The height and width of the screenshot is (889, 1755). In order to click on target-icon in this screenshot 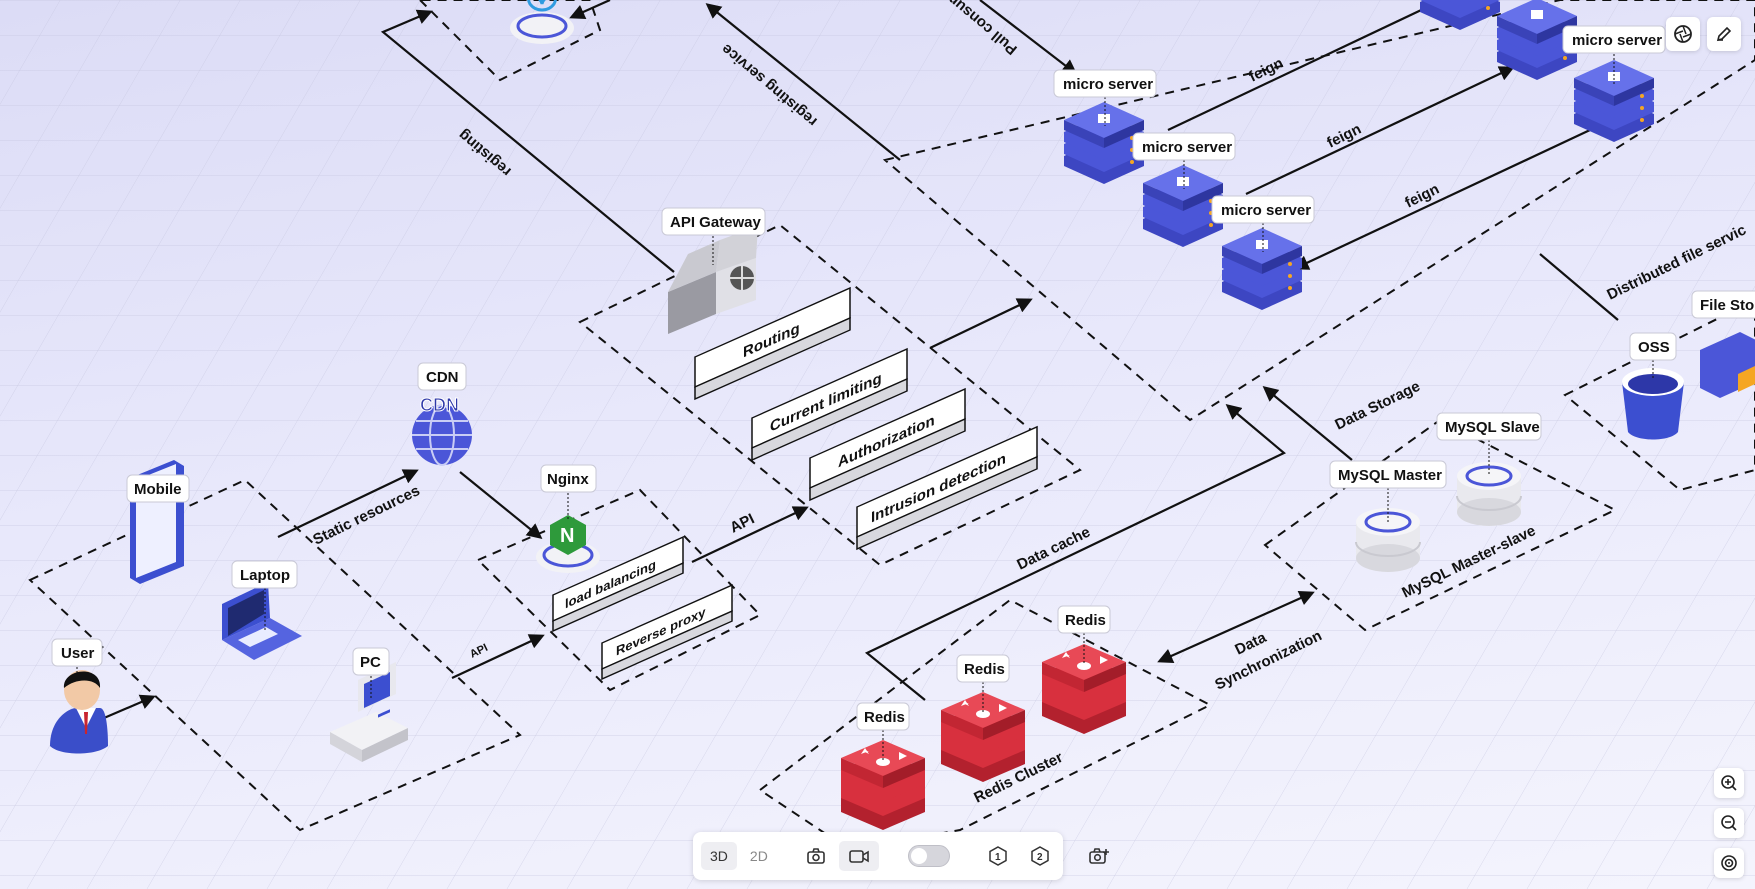, I will do `click(1729, 863)`.